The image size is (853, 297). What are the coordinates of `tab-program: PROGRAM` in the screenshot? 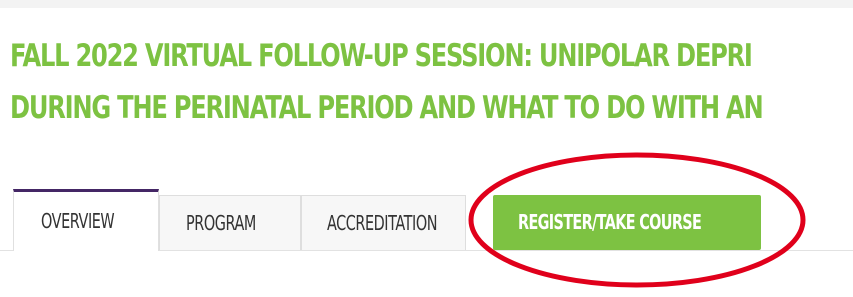 It's located at (230, 222).